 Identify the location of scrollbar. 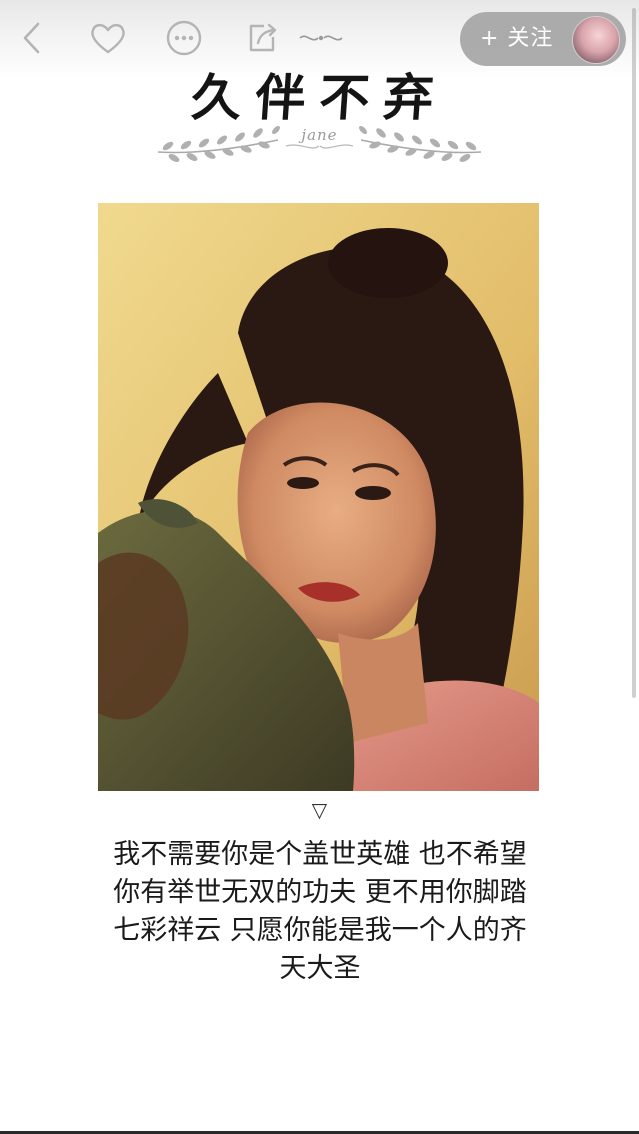
(634, 353).